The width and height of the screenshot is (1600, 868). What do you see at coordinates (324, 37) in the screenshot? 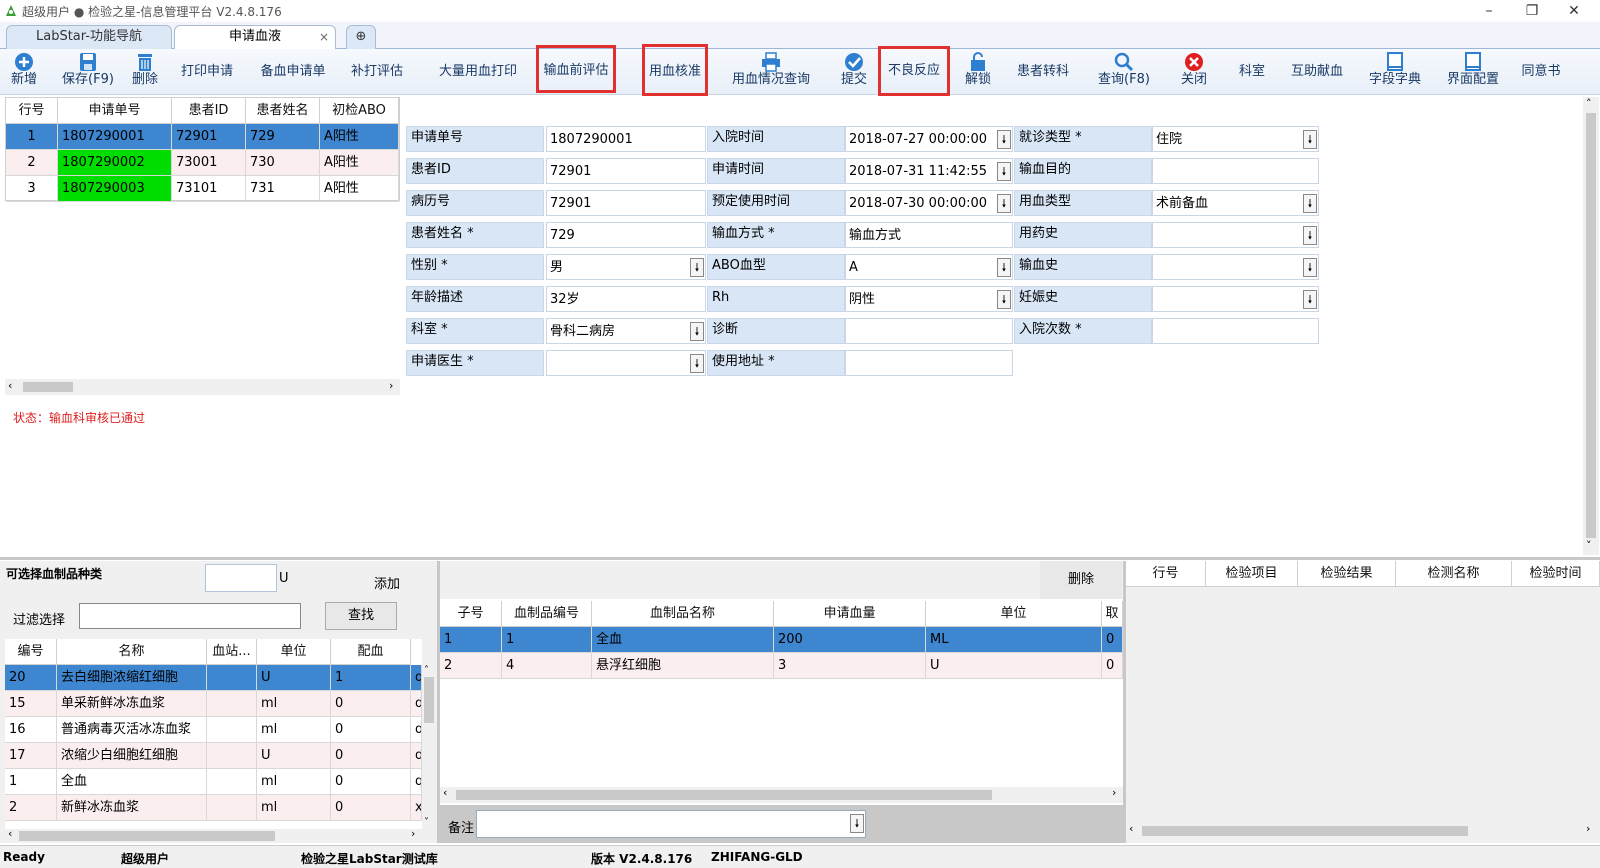
I see `tab-close-icon: ×` at bounding box center [324, 37].